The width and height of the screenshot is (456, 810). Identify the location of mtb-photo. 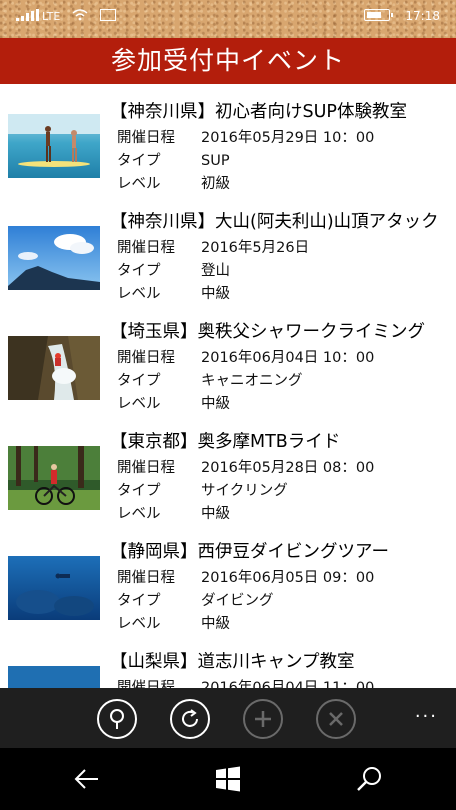
(54, 478).